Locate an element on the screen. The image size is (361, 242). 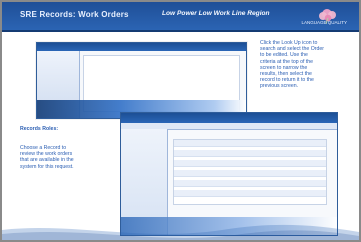
slide-title: SRE Records: Work Orders is located at coordinates (74, 14).